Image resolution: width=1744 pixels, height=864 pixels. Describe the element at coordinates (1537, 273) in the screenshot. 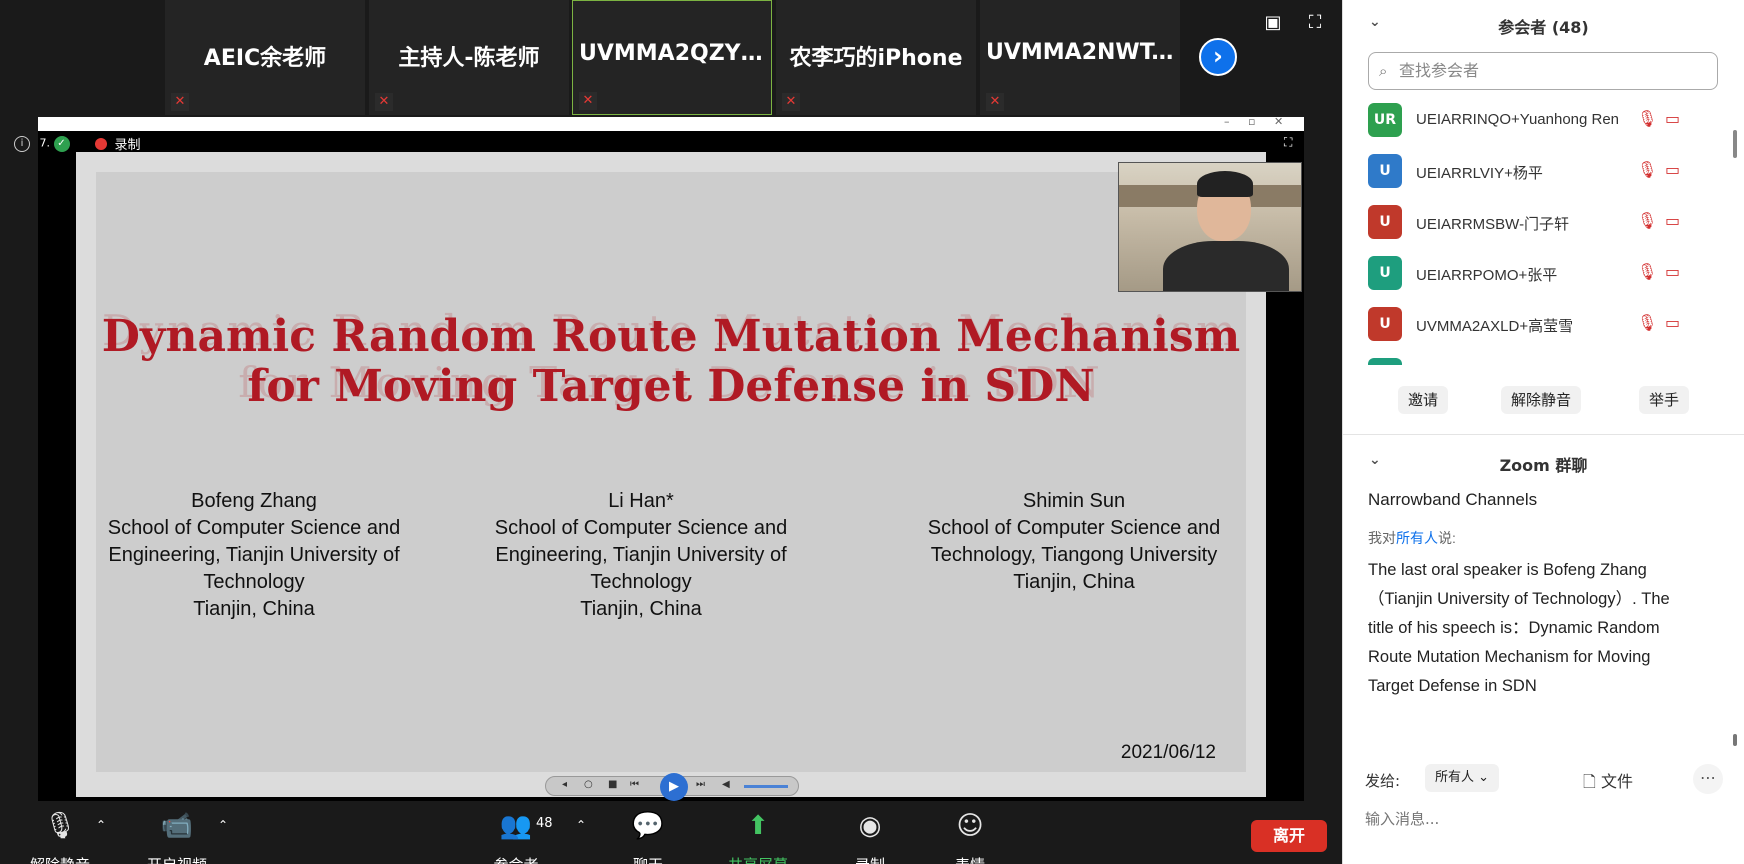

I see `participant-row: U UEIARRPOMO+张平 🎙 ▭` at that location.